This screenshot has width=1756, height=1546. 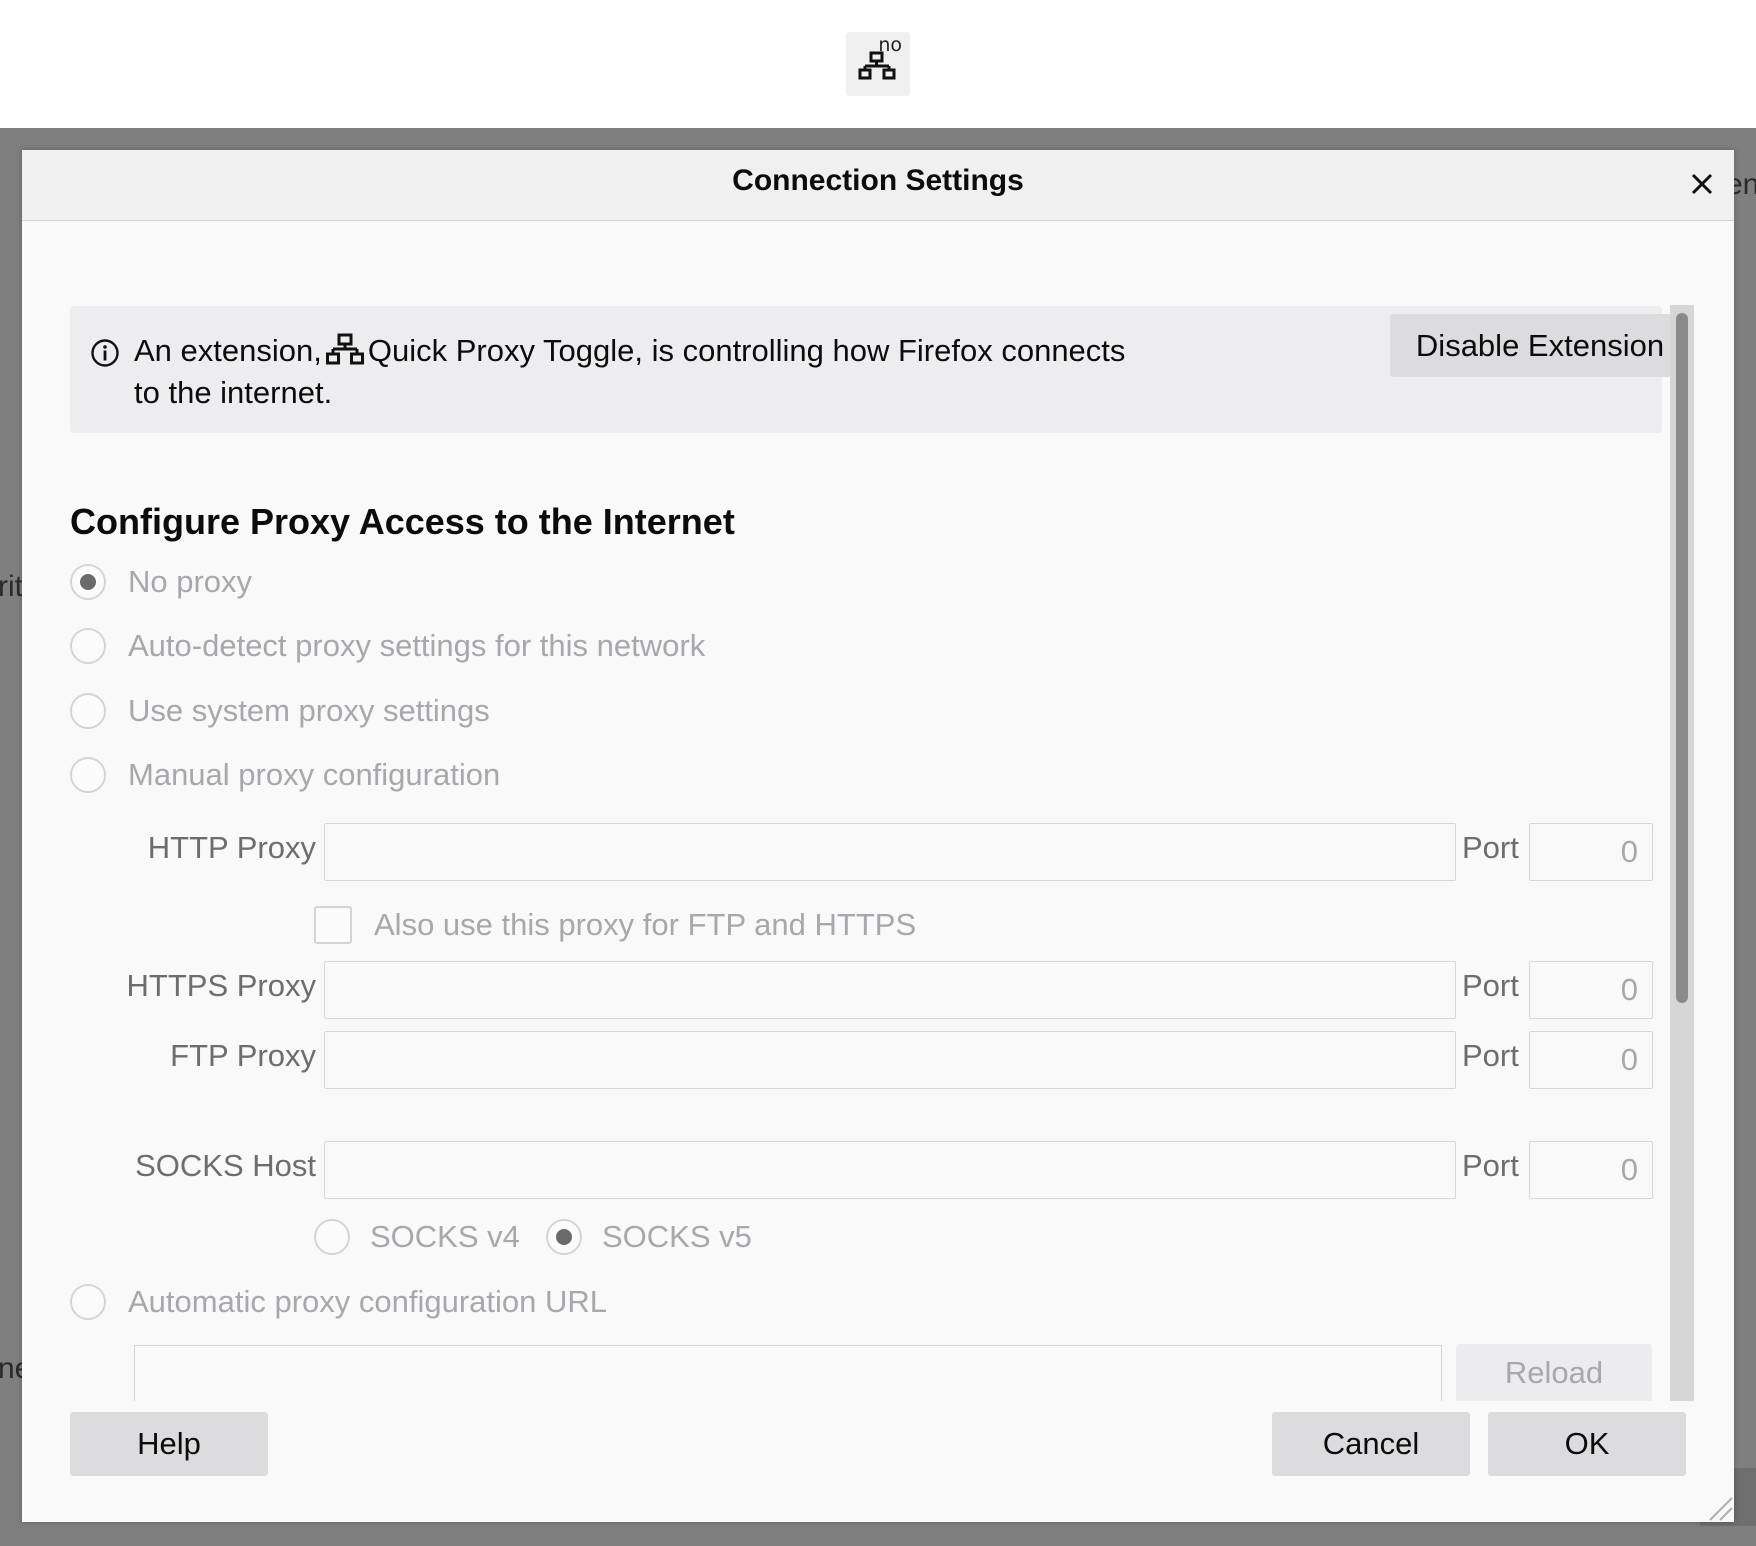 I want to click on info-icon, so click(x=105, y=353).